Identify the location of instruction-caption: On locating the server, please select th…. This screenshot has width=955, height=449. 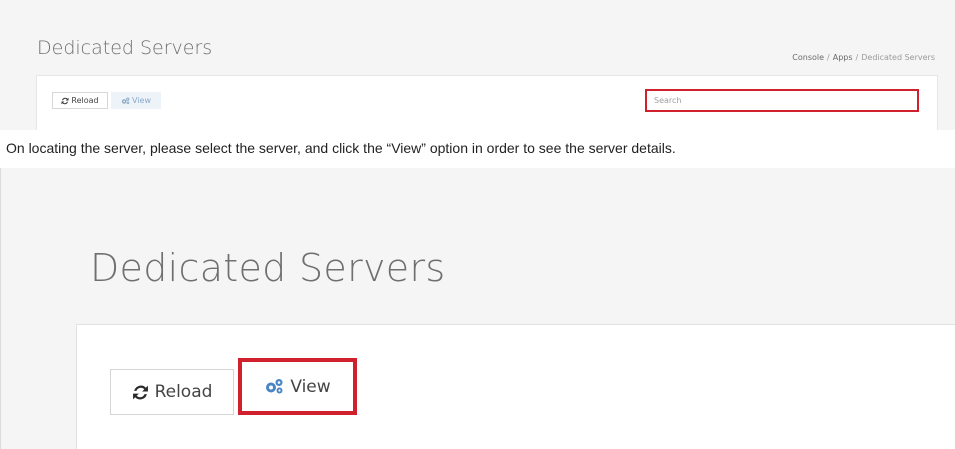
(341, 148).